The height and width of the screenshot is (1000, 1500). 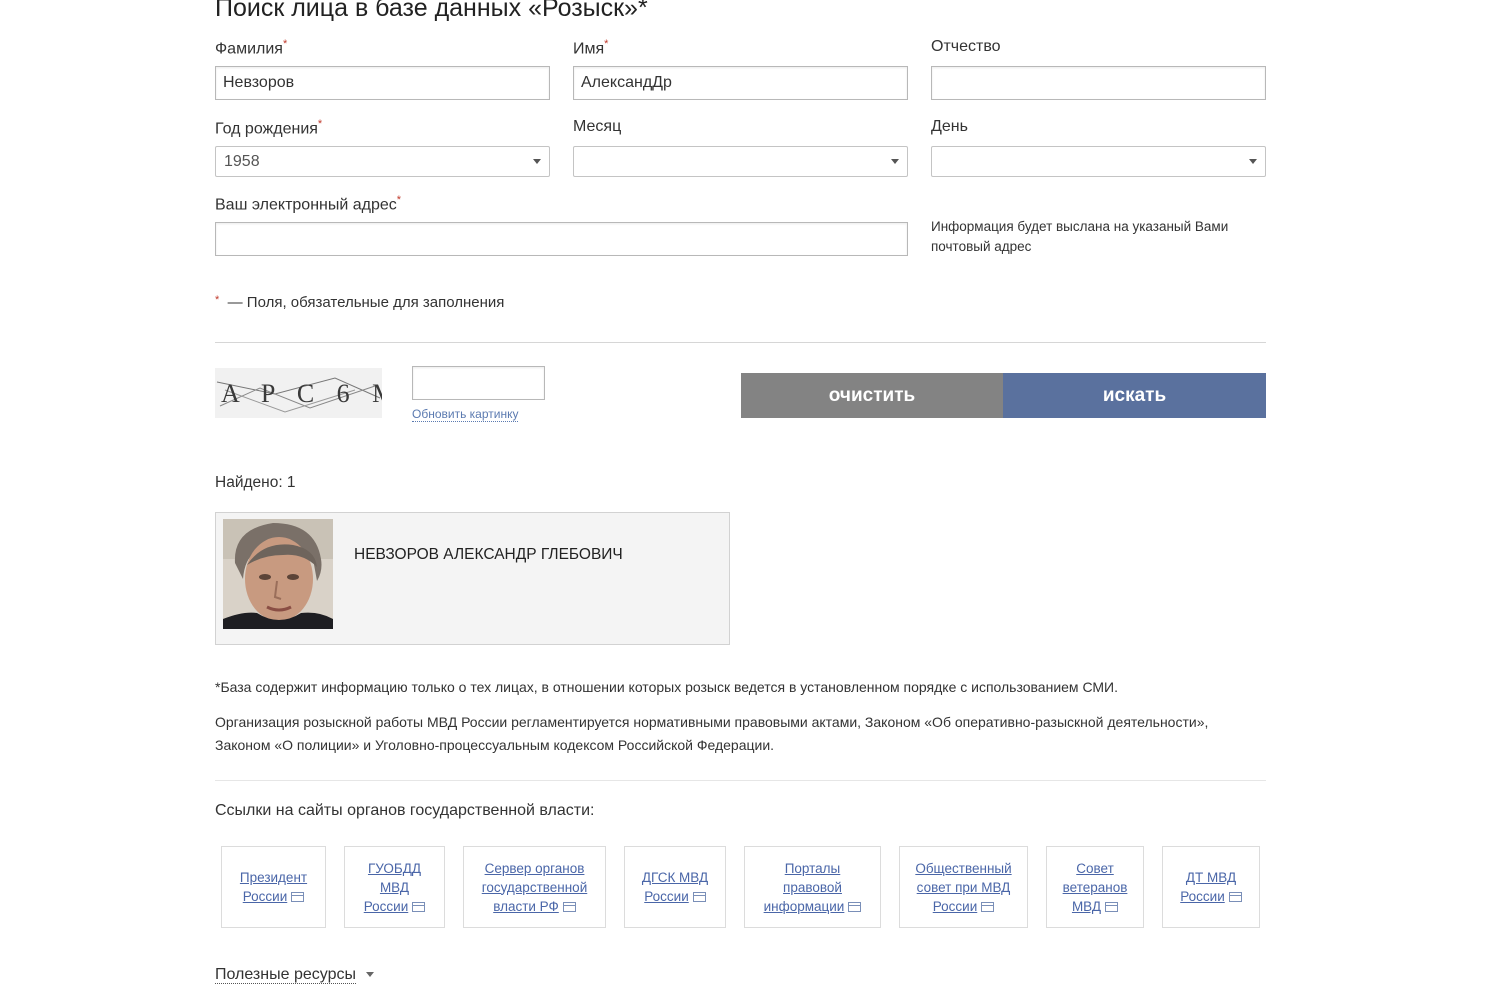 I want to click on gov-link-label: ДГСК МВД России, so click(x=675, y=887).